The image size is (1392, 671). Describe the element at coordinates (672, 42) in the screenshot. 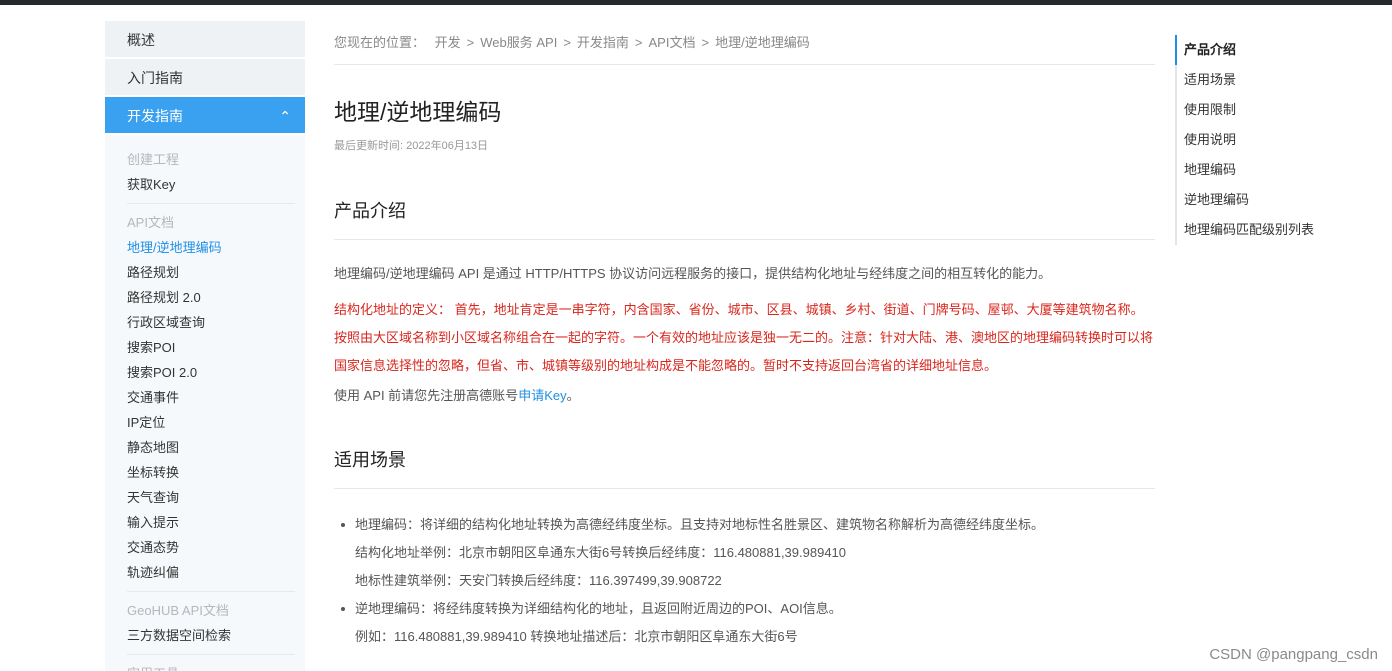

I see `breadcrumb-link: API文档` at that location.